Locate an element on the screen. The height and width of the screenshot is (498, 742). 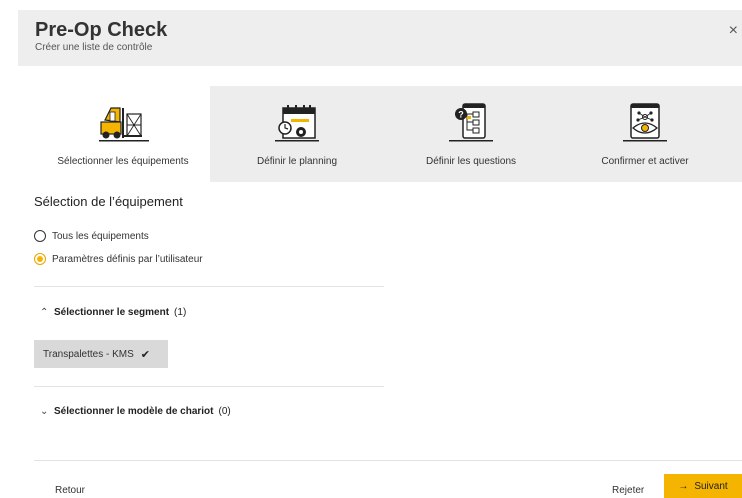
radio-checked is located at coordinates (40, 259).